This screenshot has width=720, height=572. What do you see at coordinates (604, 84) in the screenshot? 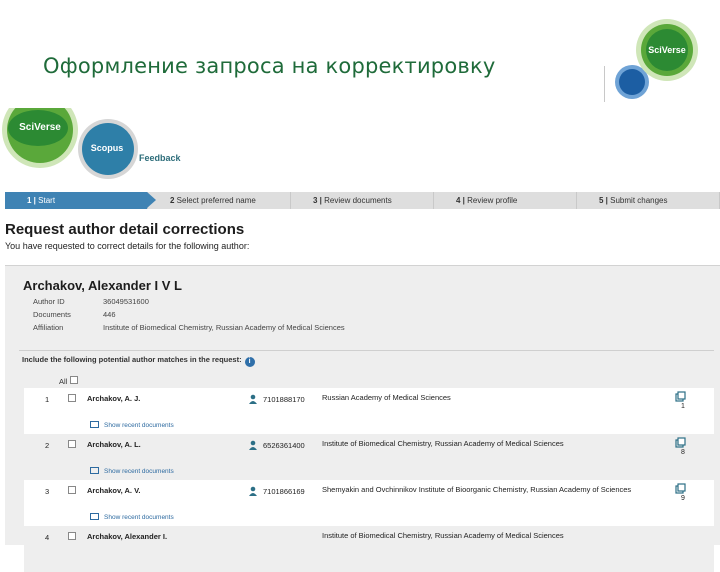
I see `corner-divider` at bounding box center [604, 84].